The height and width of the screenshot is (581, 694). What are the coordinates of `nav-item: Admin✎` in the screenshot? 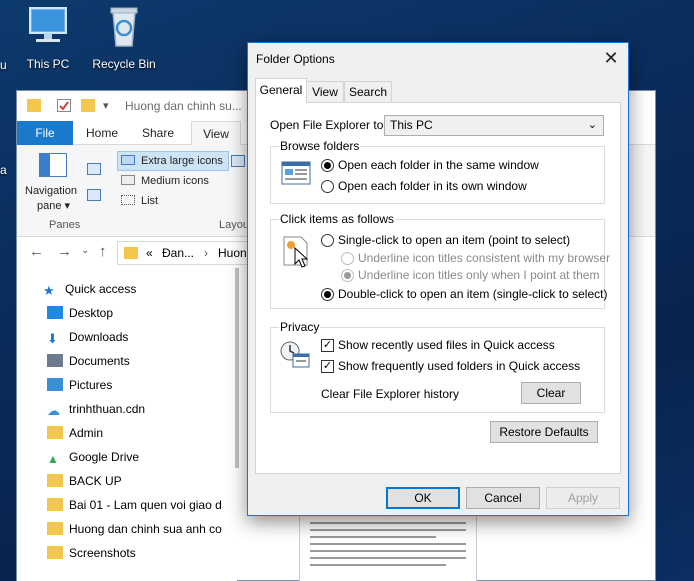 It's located at (142, 433).